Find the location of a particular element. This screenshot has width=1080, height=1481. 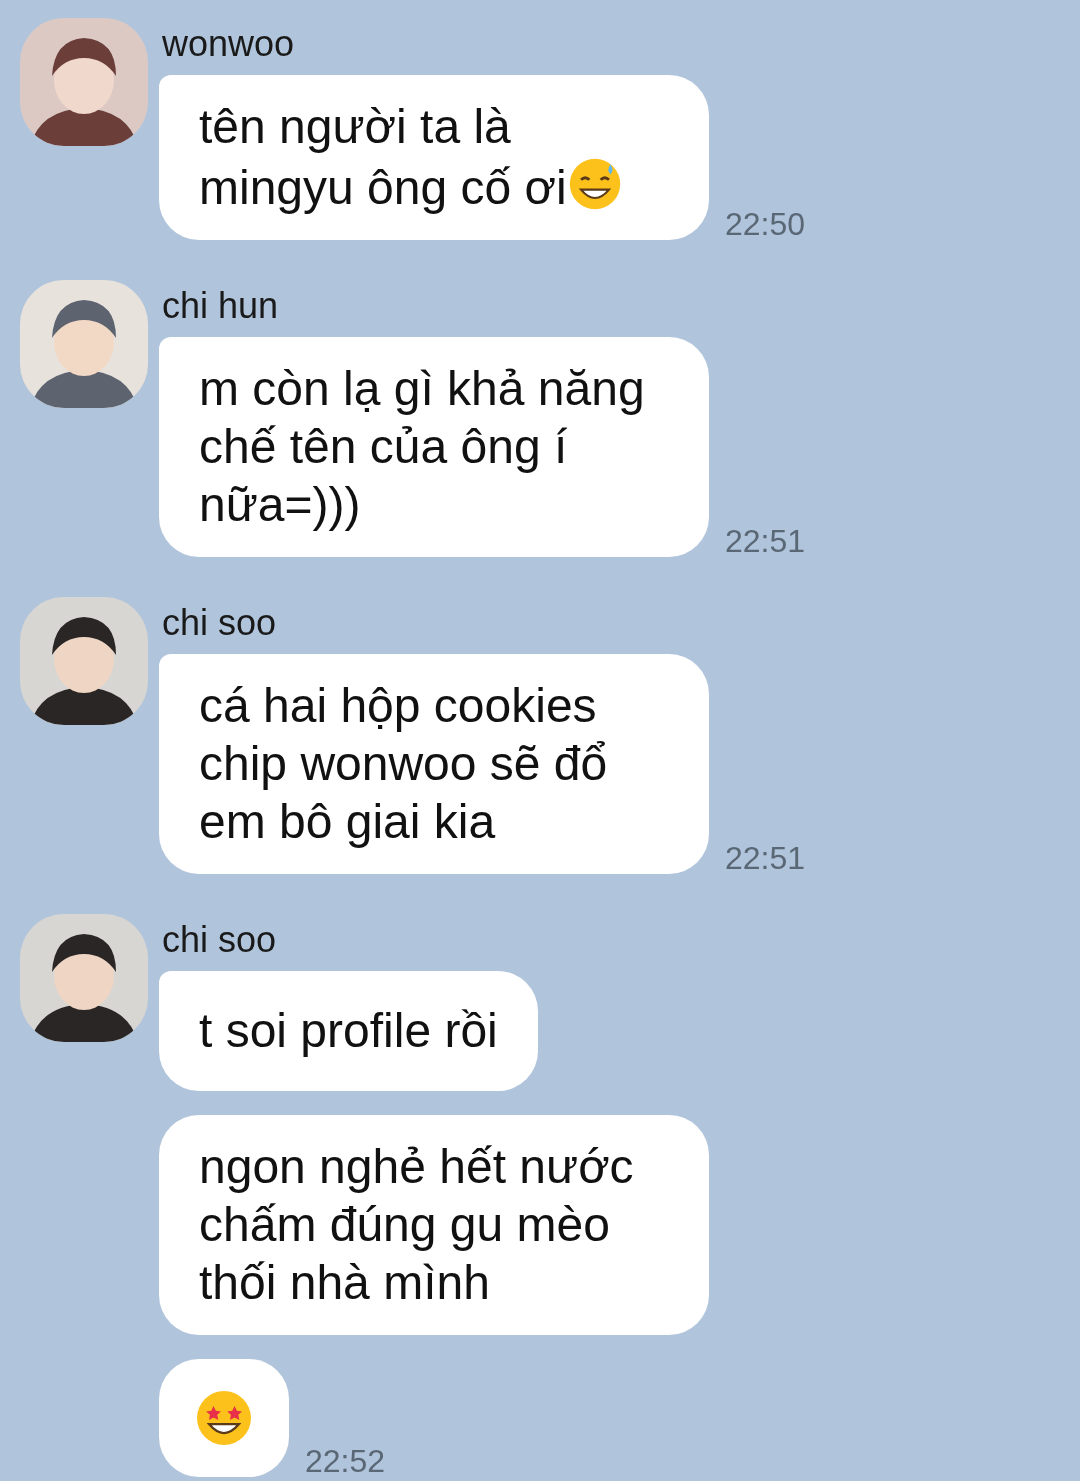

message-text: t soi profile rồi is located at coordinates (348, 1030).